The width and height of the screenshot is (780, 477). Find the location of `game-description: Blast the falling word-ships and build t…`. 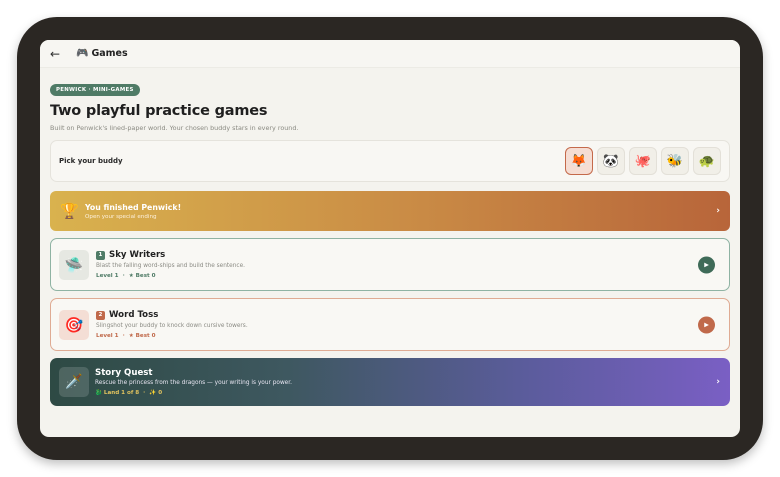

game-description: Blast the falling word-ships and build t… is located at coordinates (171, 266).